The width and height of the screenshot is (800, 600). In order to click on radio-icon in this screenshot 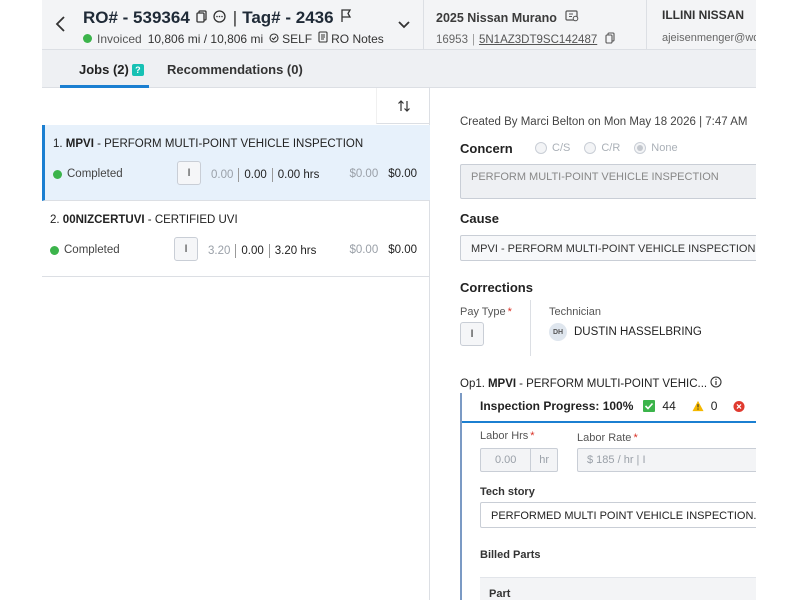, I will do `click(541, 148)`.